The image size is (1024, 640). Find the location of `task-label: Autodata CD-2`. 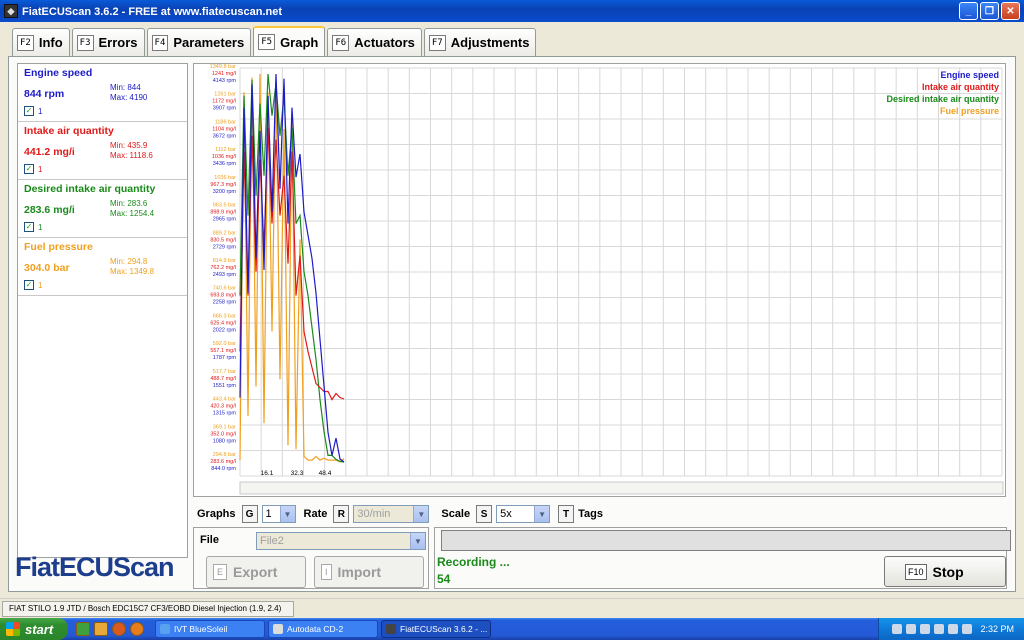

task-label: Autodata CD-2 is located at coordinates (315, 629).